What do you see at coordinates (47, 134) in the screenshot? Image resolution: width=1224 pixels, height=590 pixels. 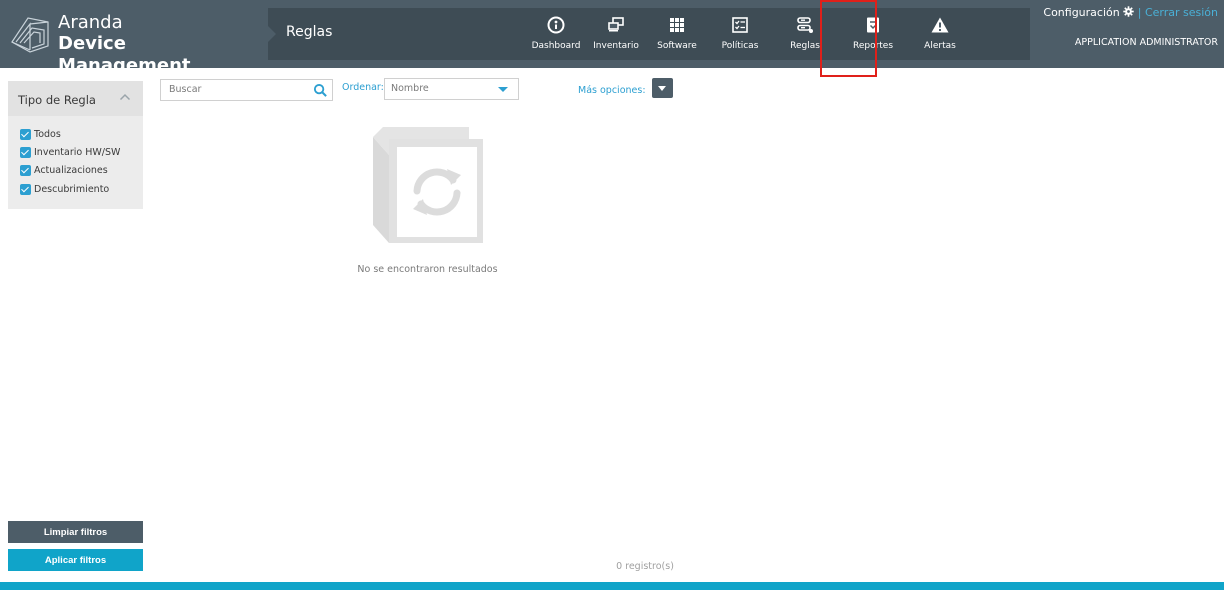 I see `filter-option-label: Todos` at bounding box center [47, 134].